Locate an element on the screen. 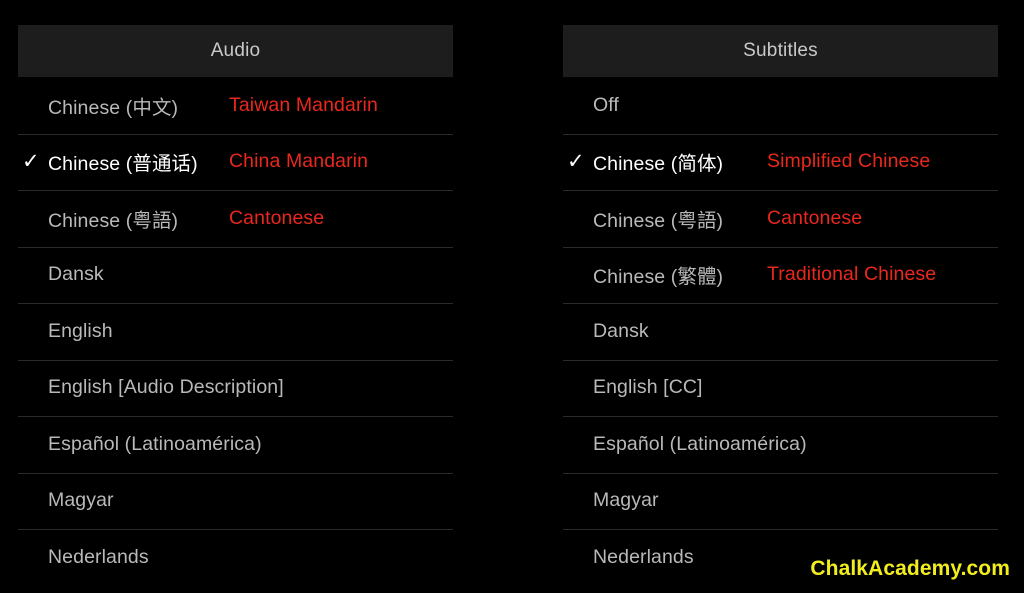 The width and height of the screenshot is (1024, 593). subtitles-panel-title: Subtitles is located at coordinates (780, 50).